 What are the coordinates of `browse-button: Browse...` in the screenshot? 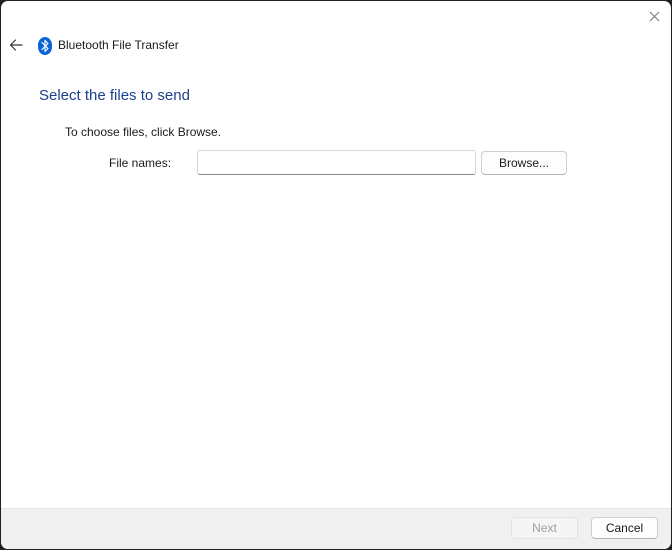 It's located at (524, 163).